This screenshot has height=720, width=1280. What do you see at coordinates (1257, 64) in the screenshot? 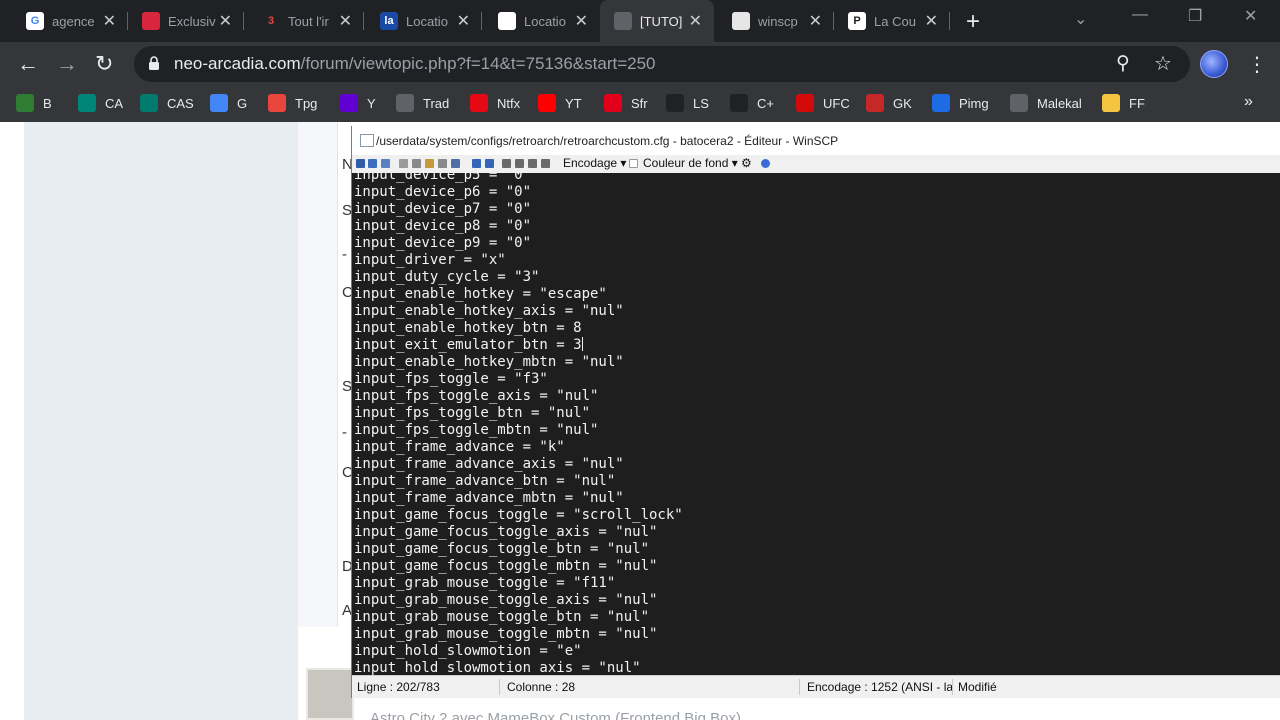
I see `menu-kebab-icon: ⋮` at bounding box center [1257, 64].